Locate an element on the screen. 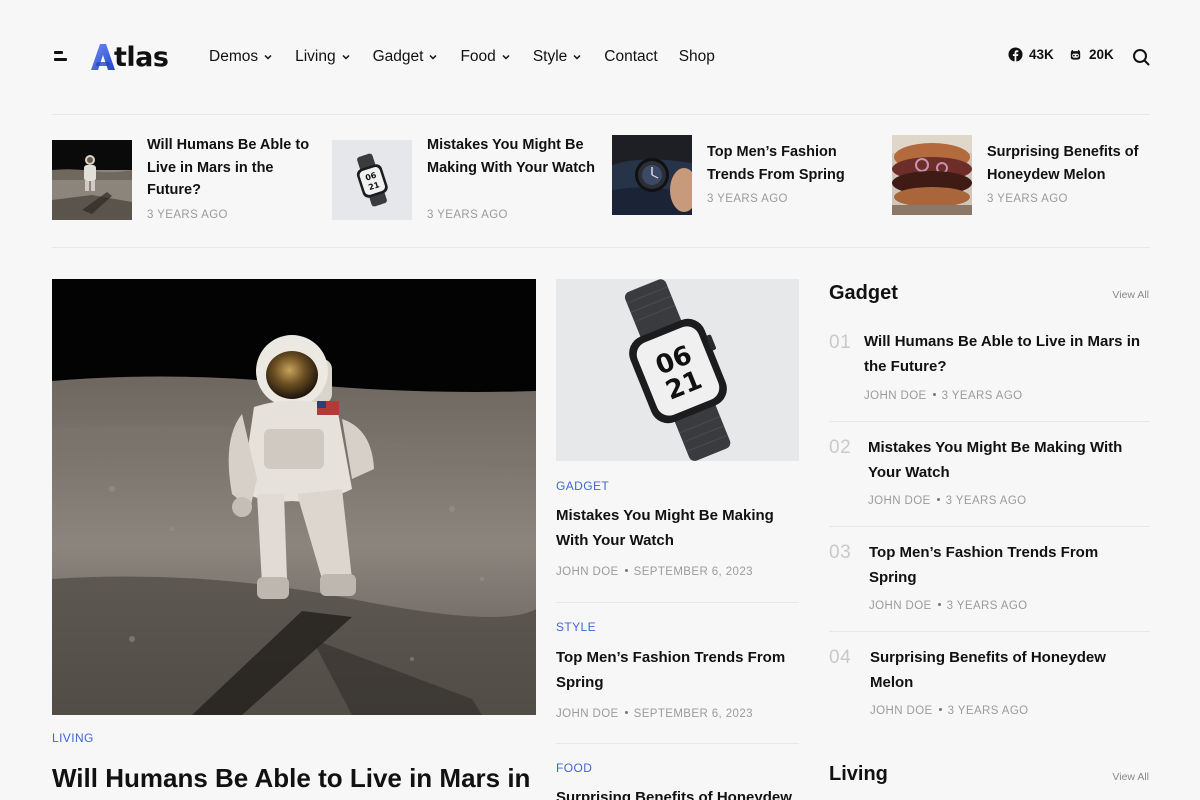  site-logo: tlas is located at coordinates (130, 57).